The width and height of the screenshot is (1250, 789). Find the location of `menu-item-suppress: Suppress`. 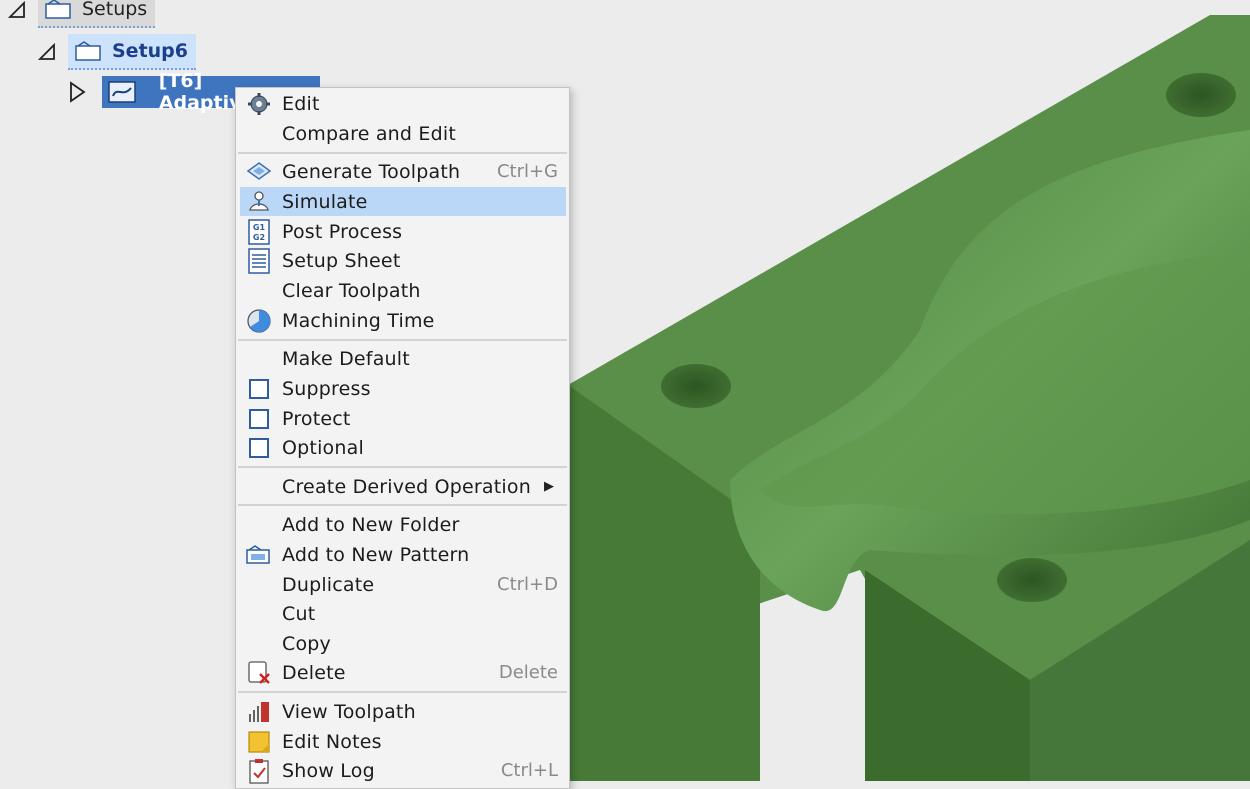

menu-item-suppress: Suppress is located at coordinates (403, 388).